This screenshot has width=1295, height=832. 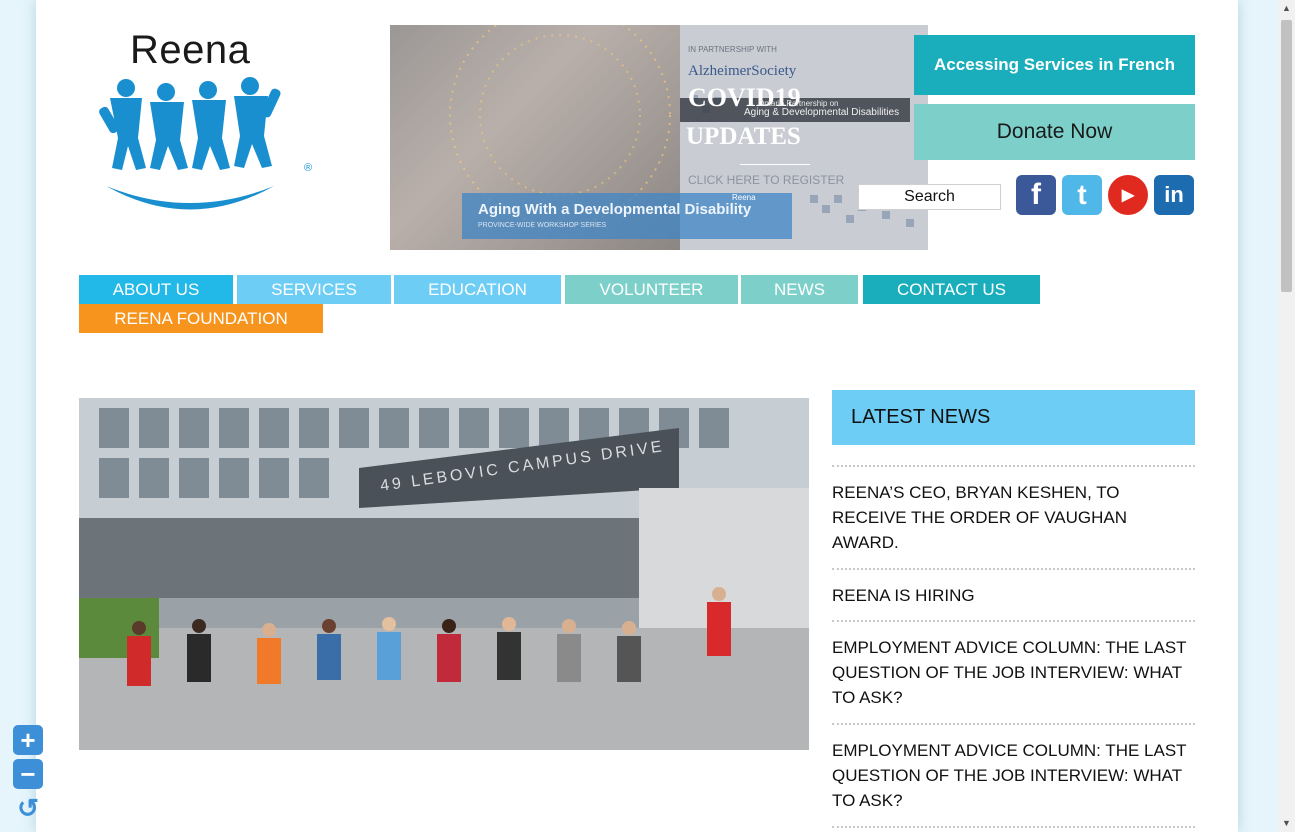 I want to click on scrollbar: ▲ ▼, so click(x=1286, y=416).